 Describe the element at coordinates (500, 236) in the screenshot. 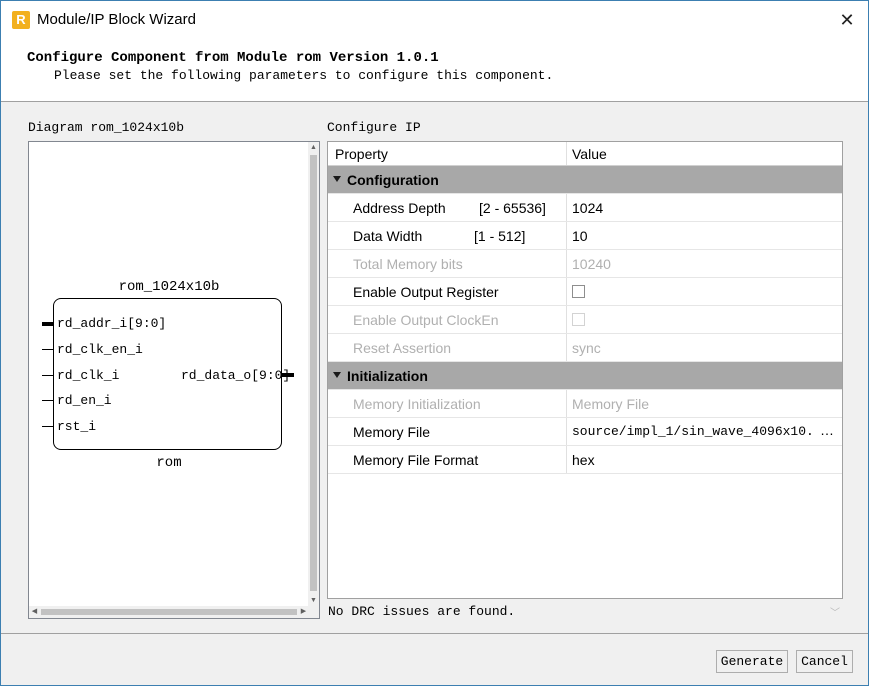

I see `property-range: [1 - 512]` at that location.